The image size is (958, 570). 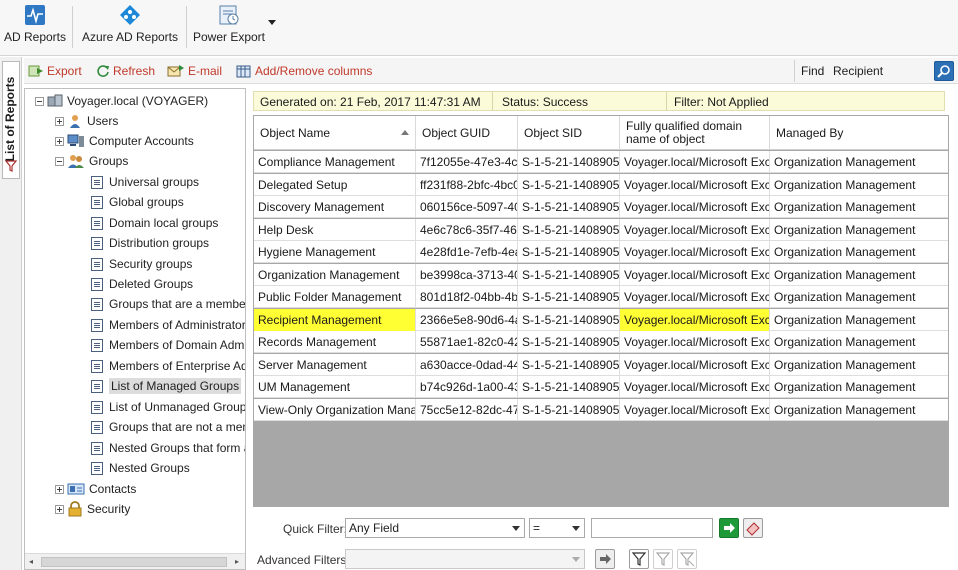 What do you see at coordinates (569, 133) in the screenshot?
I see `column-header-object-sid: Object SID` at bounding box center [569, 133].